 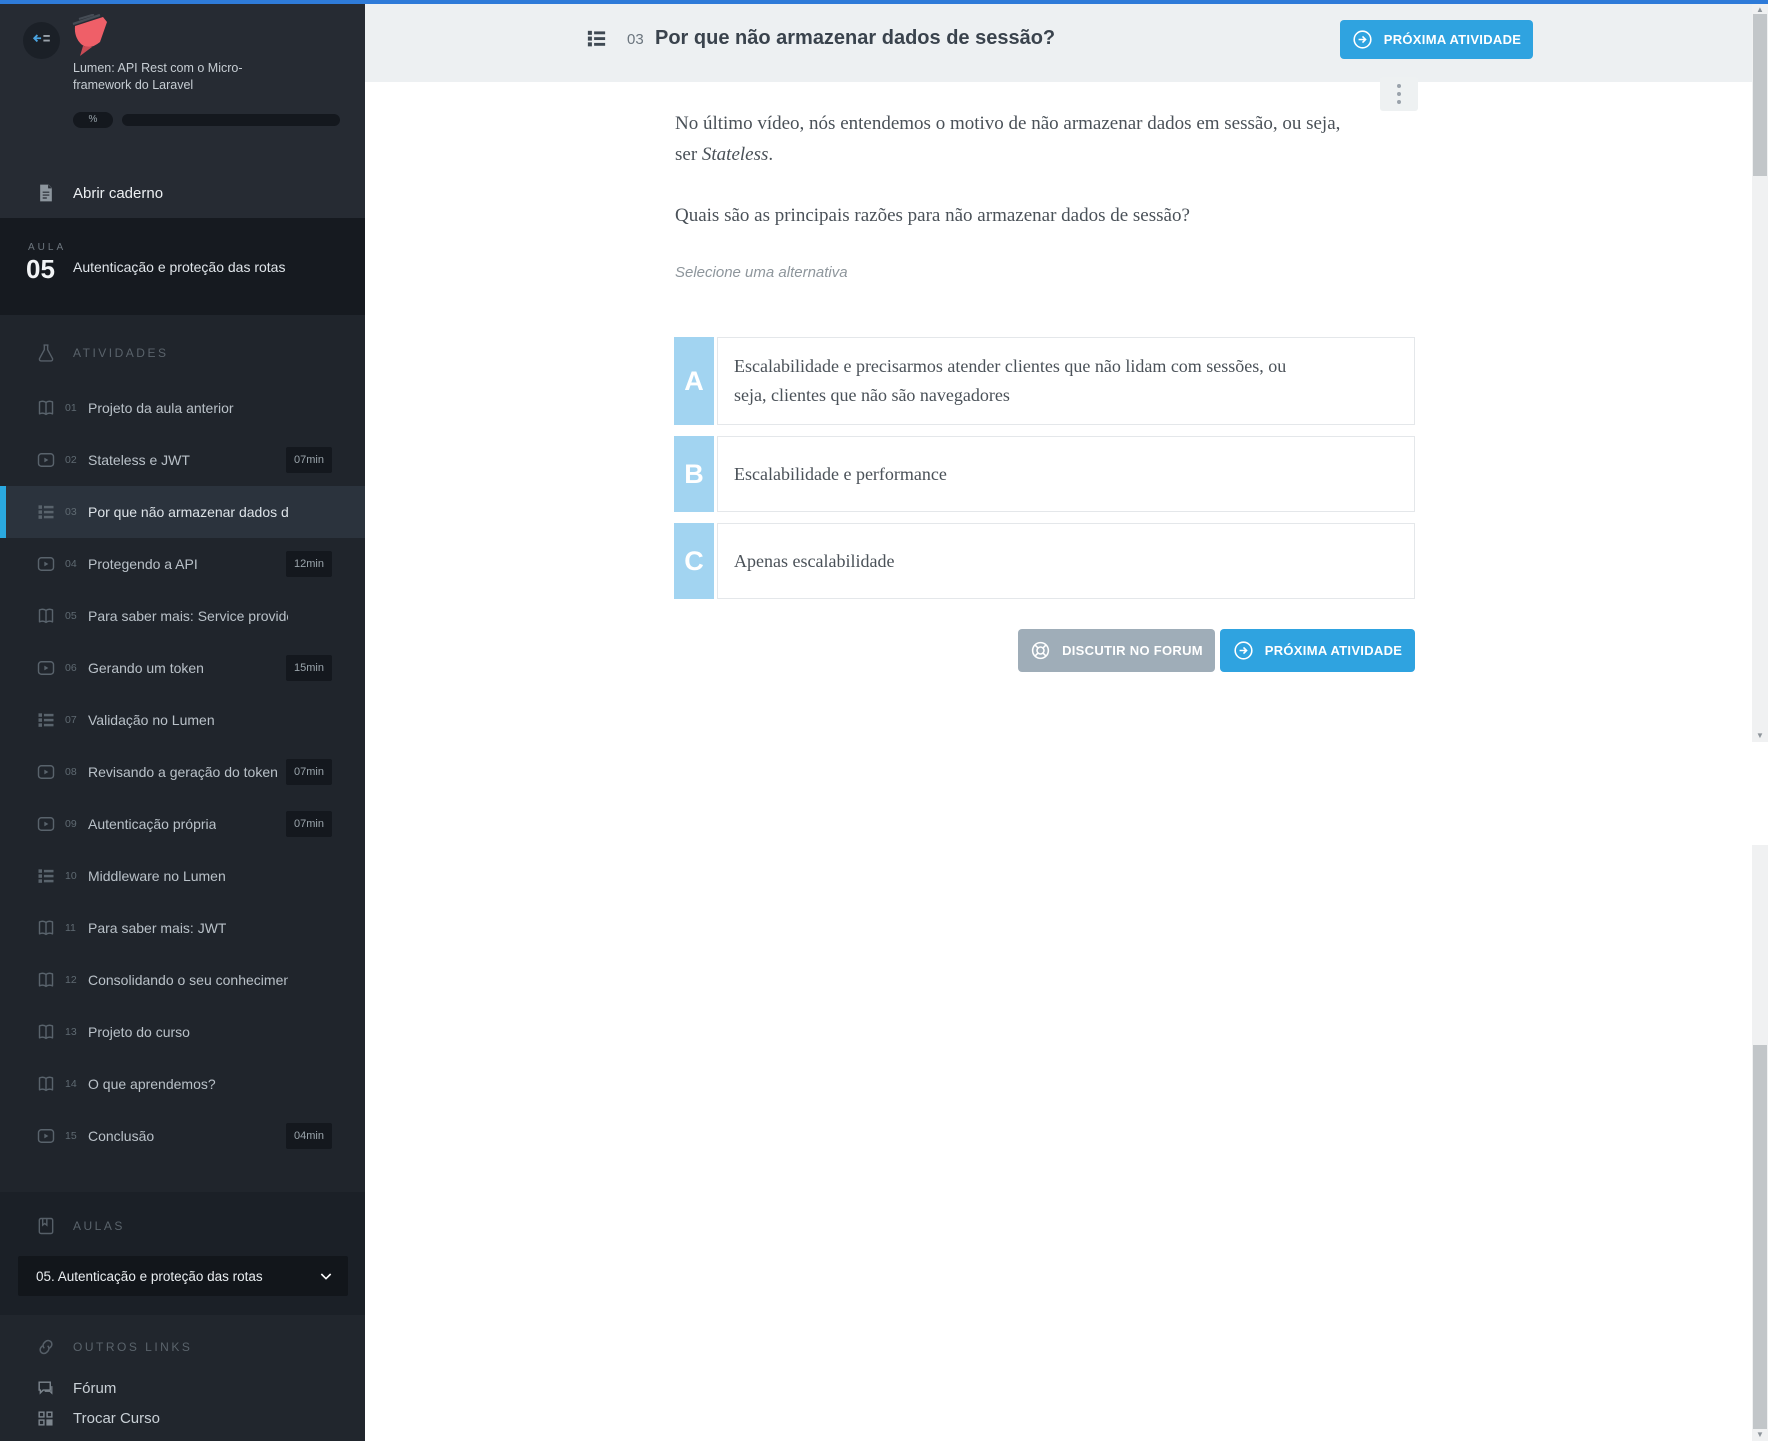 I want to click on course-logo-icon, so click(x=92, y=36).